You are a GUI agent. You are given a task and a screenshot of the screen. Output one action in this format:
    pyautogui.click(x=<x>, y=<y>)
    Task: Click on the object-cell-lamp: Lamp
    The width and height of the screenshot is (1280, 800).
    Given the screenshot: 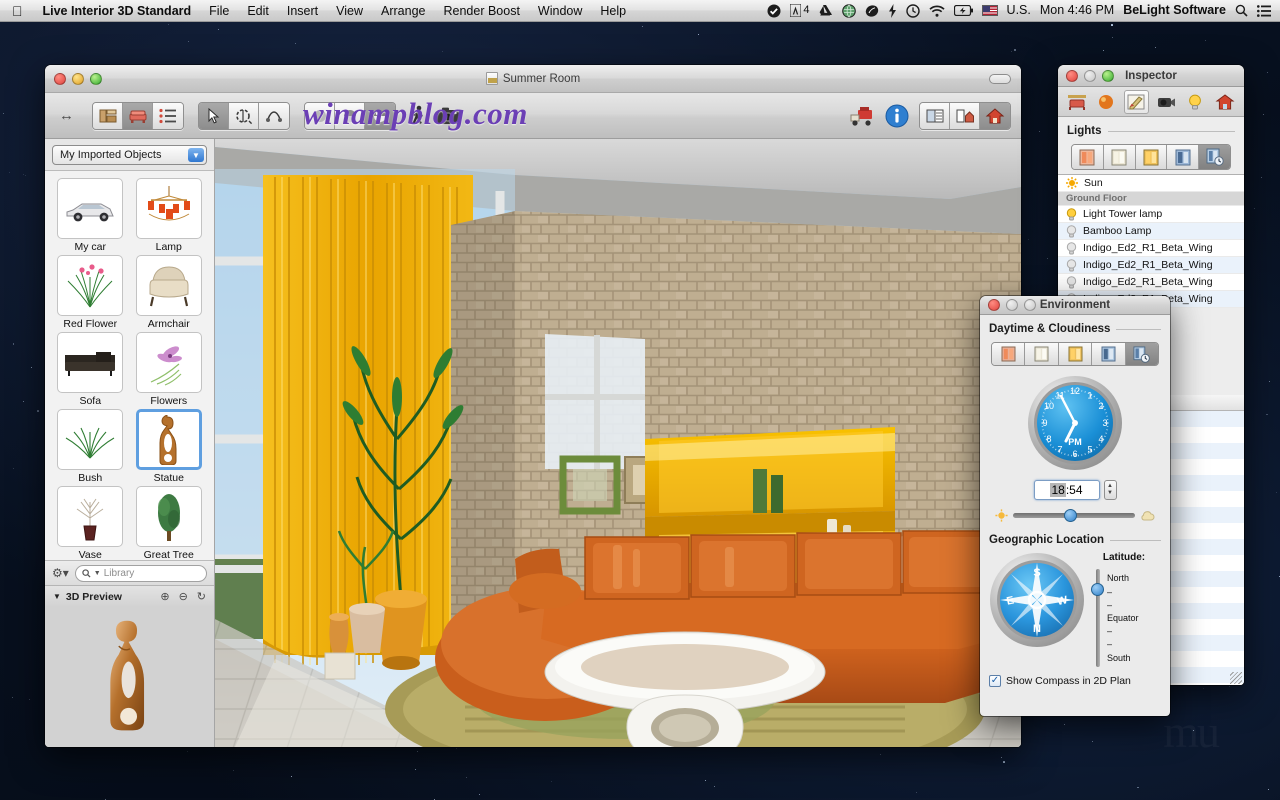 What is the action you would take?
    pyautogui.click(x=169, y=215)
    